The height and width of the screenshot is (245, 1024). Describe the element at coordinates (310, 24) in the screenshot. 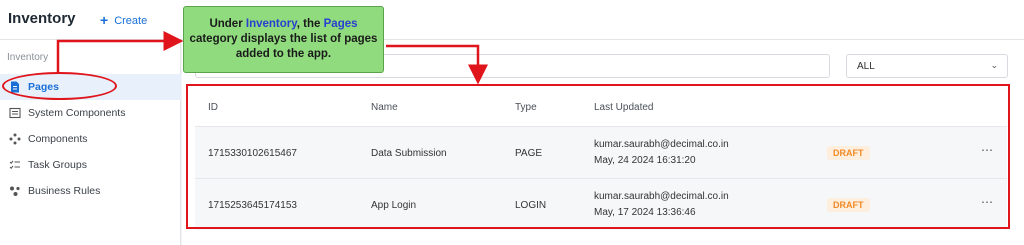

I see `callout-text: , the` at that location.